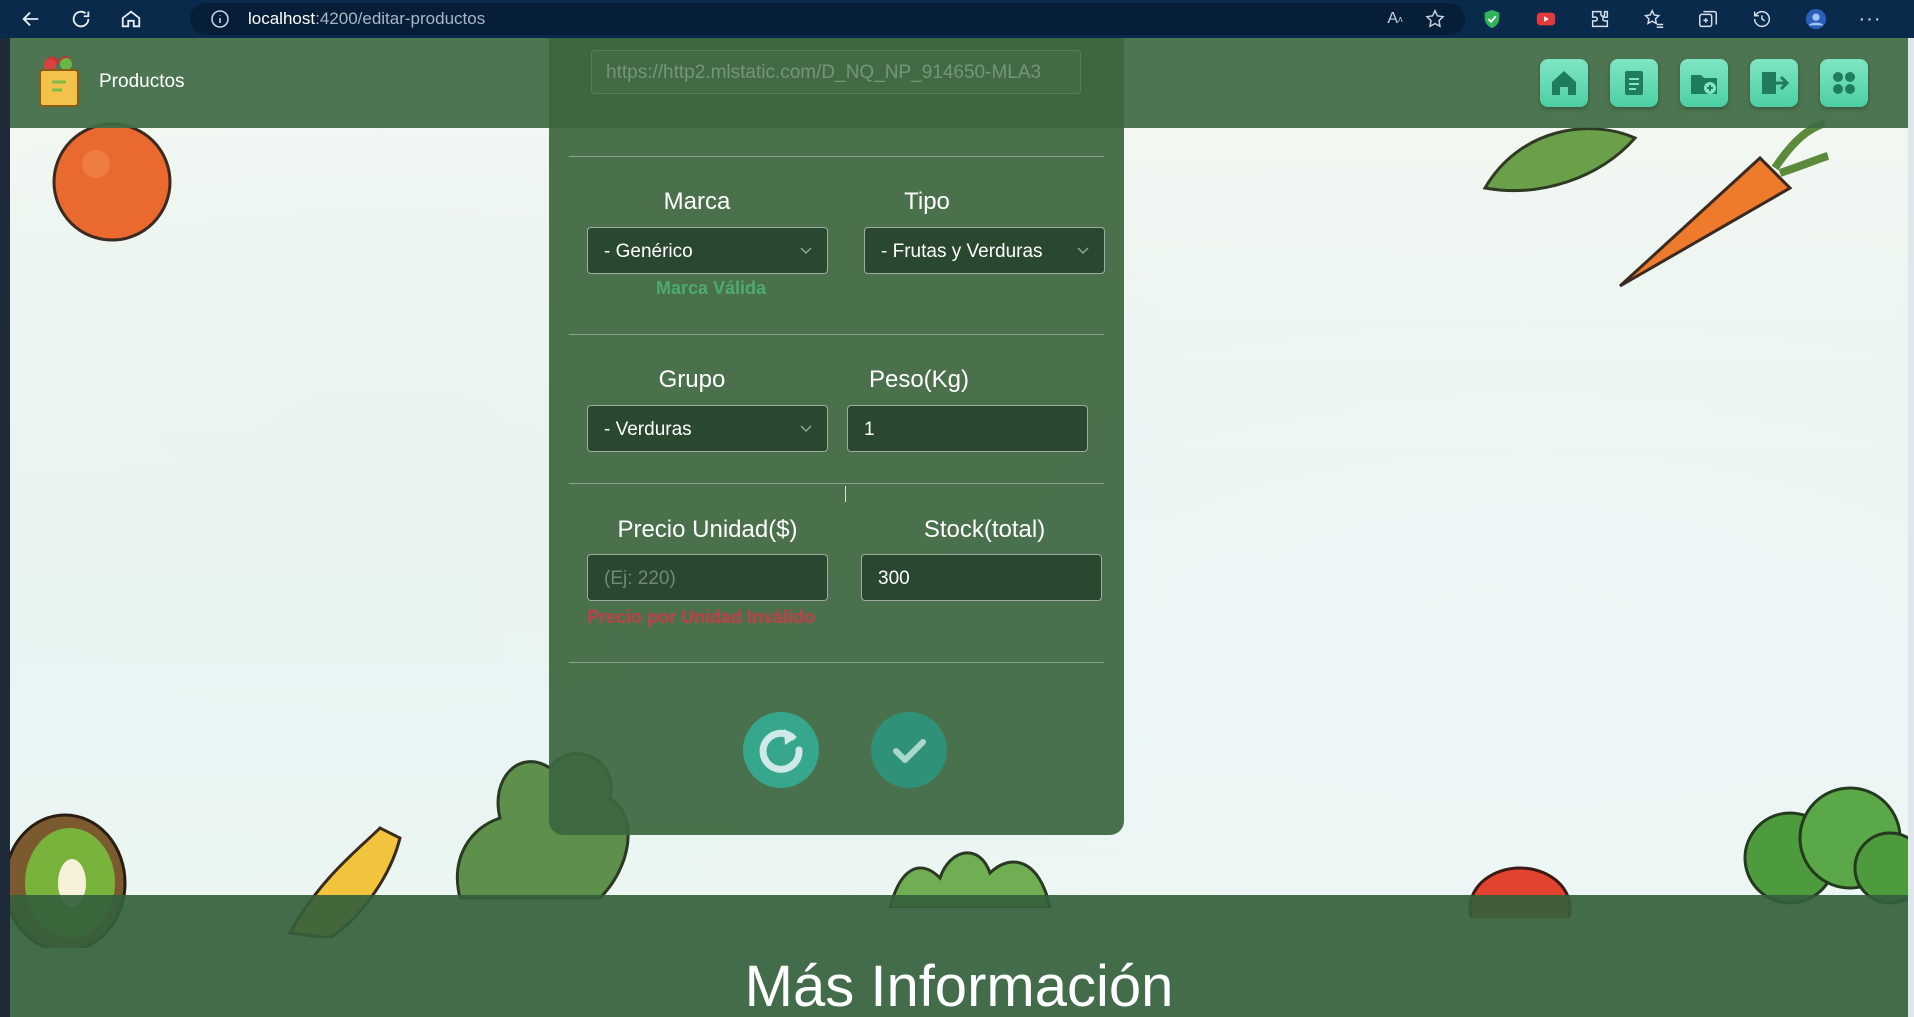 The width and height of the screenshot is (1914, 1017). I want to click on broccoli-illustration, so click(1825, 845).